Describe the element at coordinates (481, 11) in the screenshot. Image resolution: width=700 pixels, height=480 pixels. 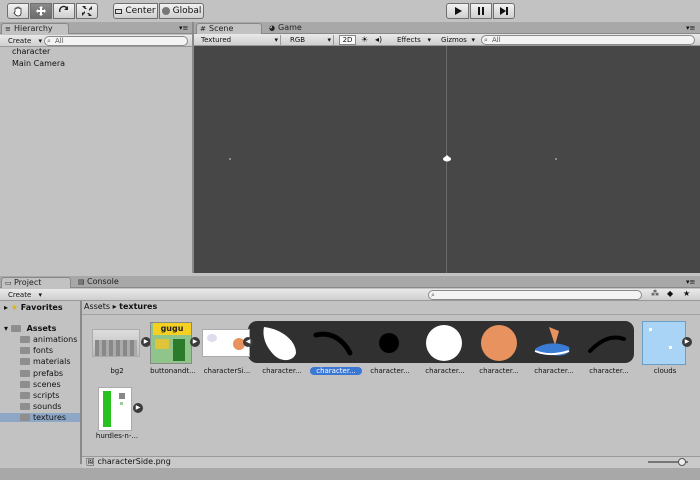
I see `pause-button` at that location.